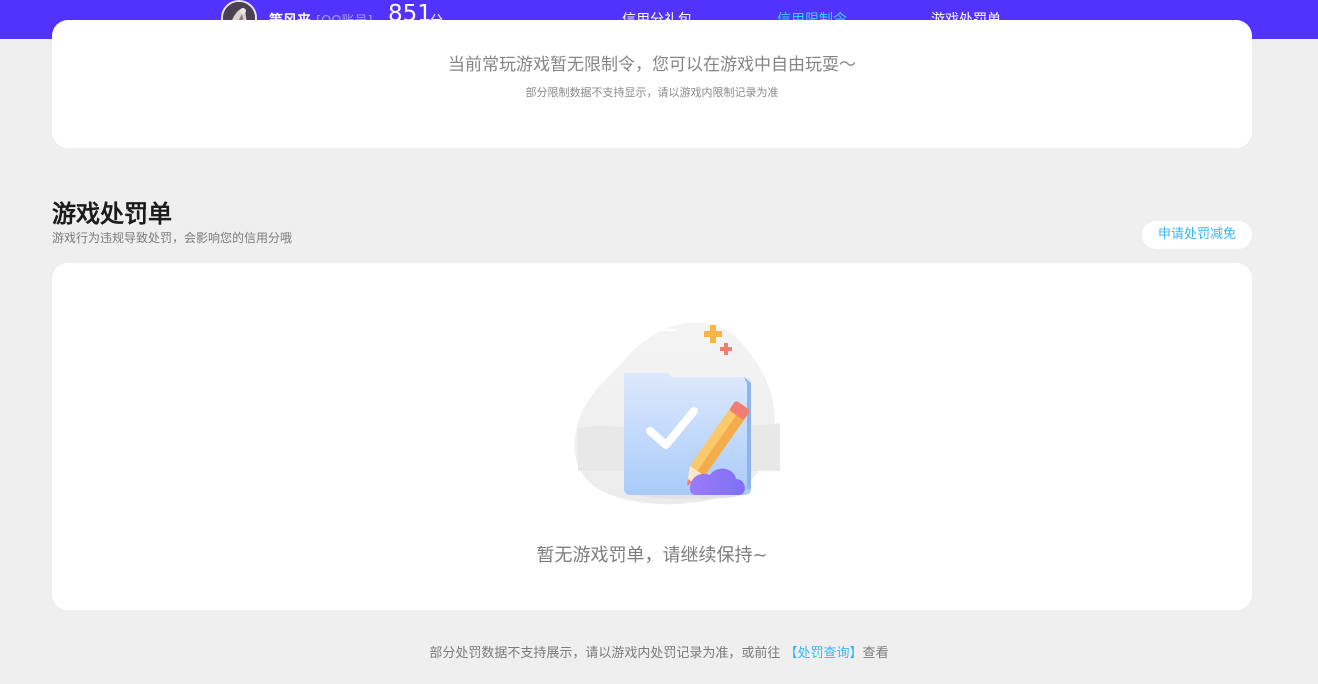  What do you see at coordinates (652, 555) in the screenshot?
I see `empty-state-text: 暂无游戏罚单，请继续保持~` at bounding box center [652, 555].